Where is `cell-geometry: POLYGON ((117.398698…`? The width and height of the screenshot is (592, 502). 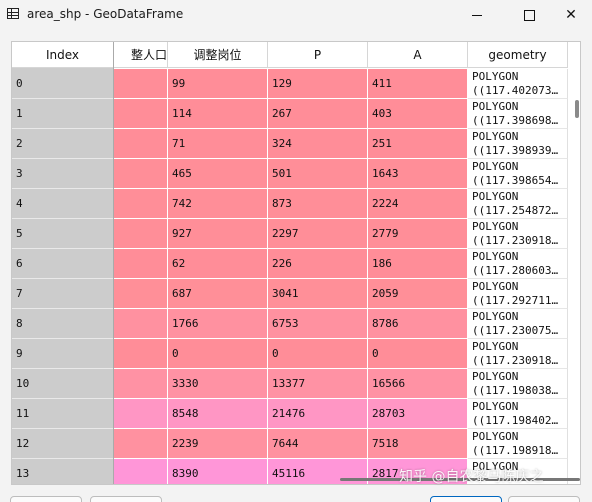 cell-geometry: POLYGON ((117.398698… is located at coordinates (518, 114).